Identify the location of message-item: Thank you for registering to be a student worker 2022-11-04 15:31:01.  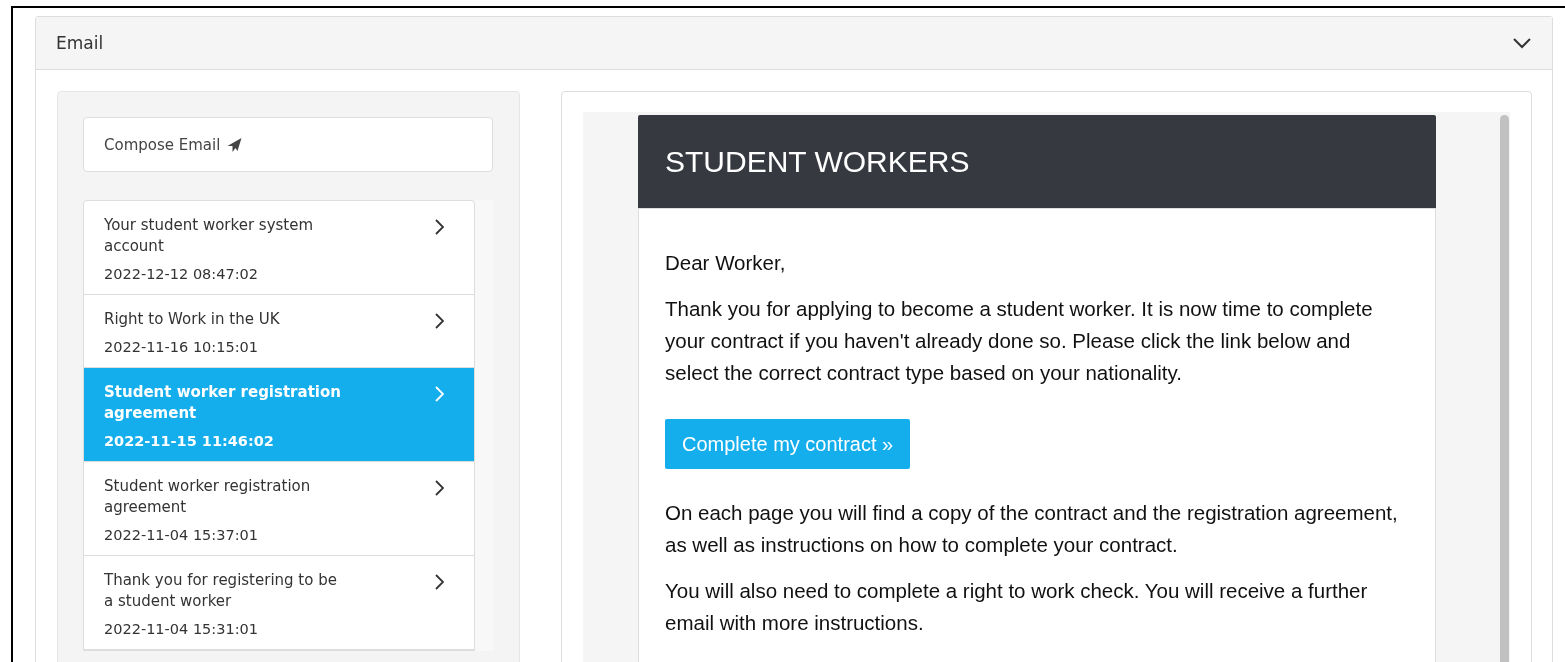
(279, 603).